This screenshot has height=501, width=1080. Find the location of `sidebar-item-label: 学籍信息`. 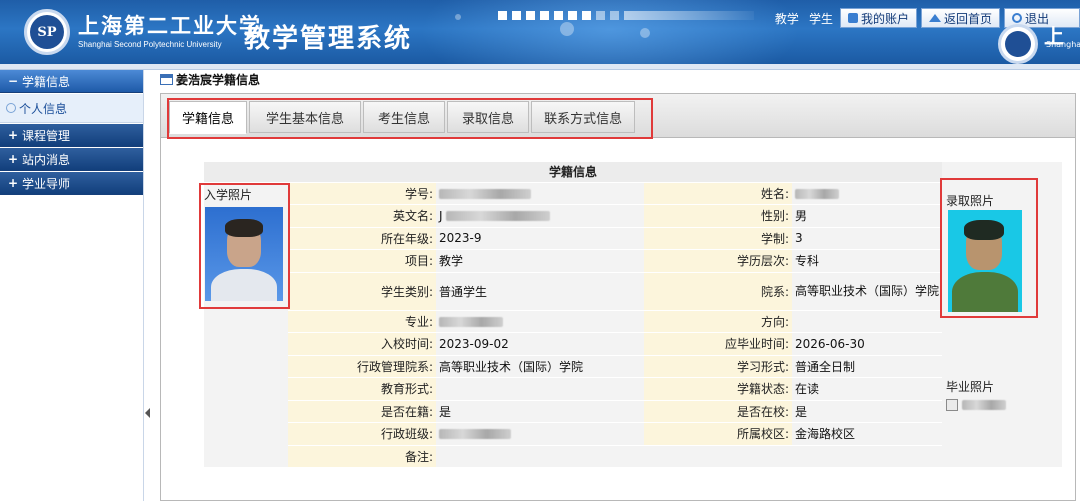

sidebar-item-label: 学籍信息 is located at coordinates (46, 81).